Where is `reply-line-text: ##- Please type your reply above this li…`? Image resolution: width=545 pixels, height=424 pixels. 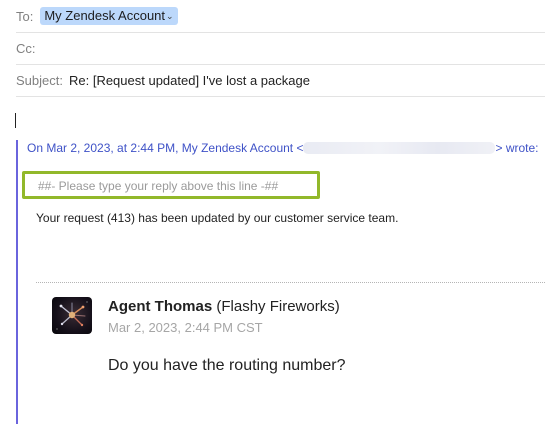
reply-line-text: ##- Please type your reply above this li… is located at coordinates (158, 186).